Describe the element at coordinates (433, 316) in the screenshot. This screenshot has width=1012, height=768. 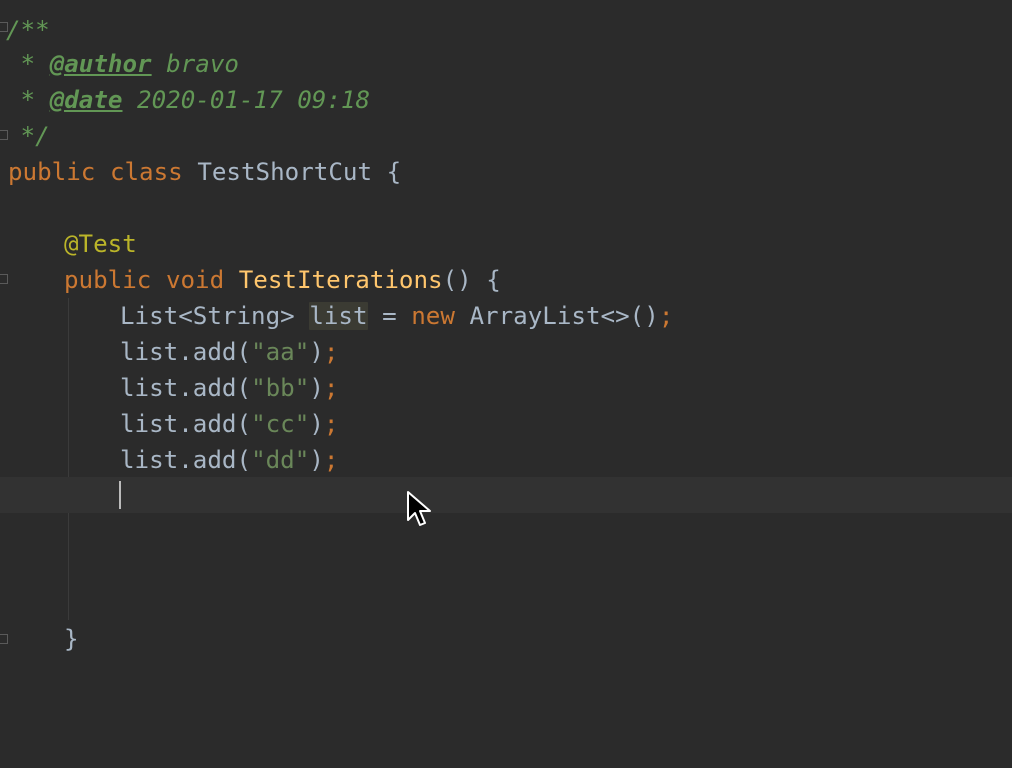
I see `keyword-new: new` at that location.